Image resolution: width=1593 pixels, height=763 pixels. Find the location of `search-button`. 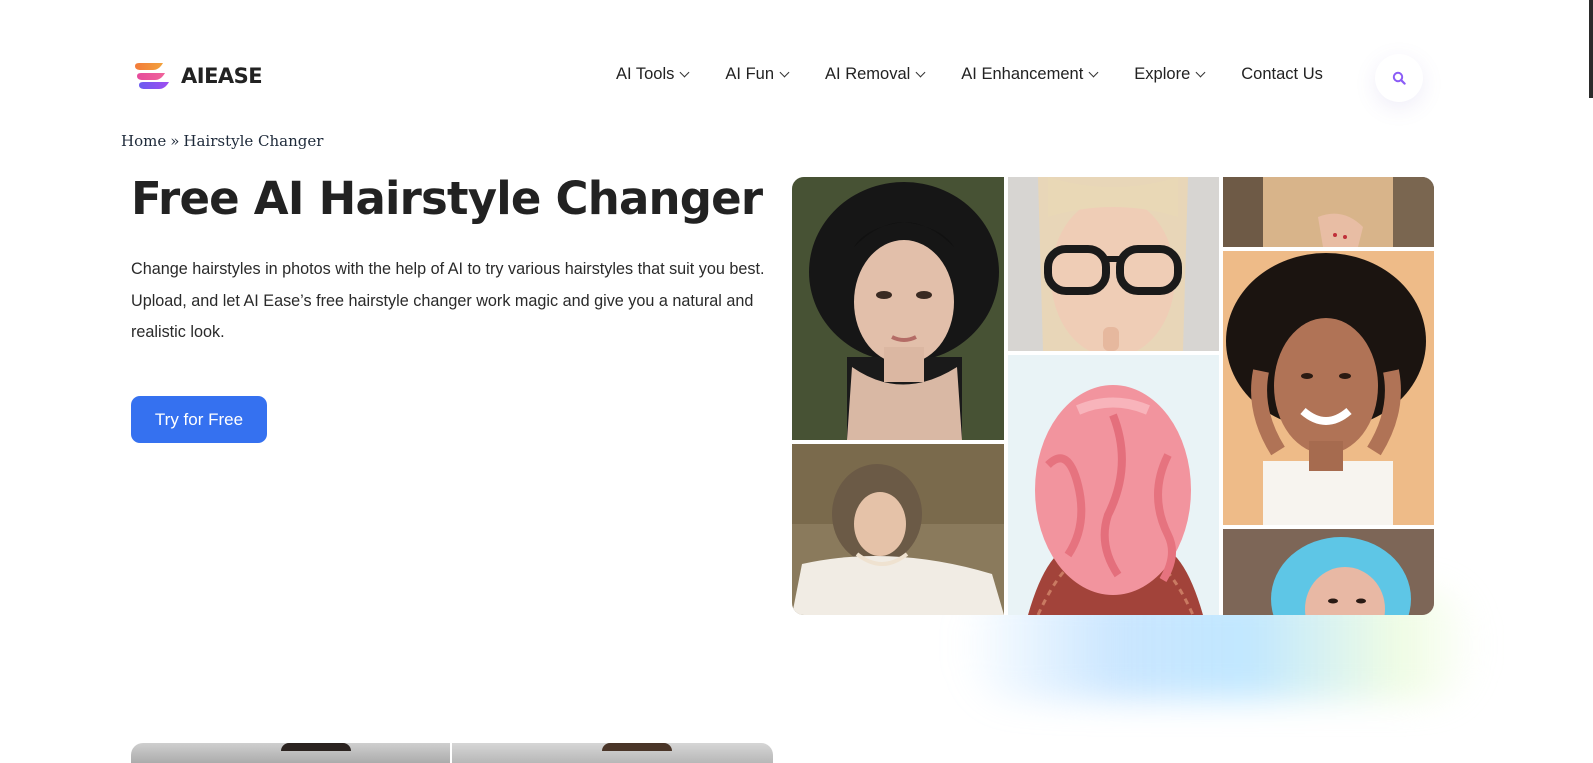

search-button is located at coordinates (1399, 78).